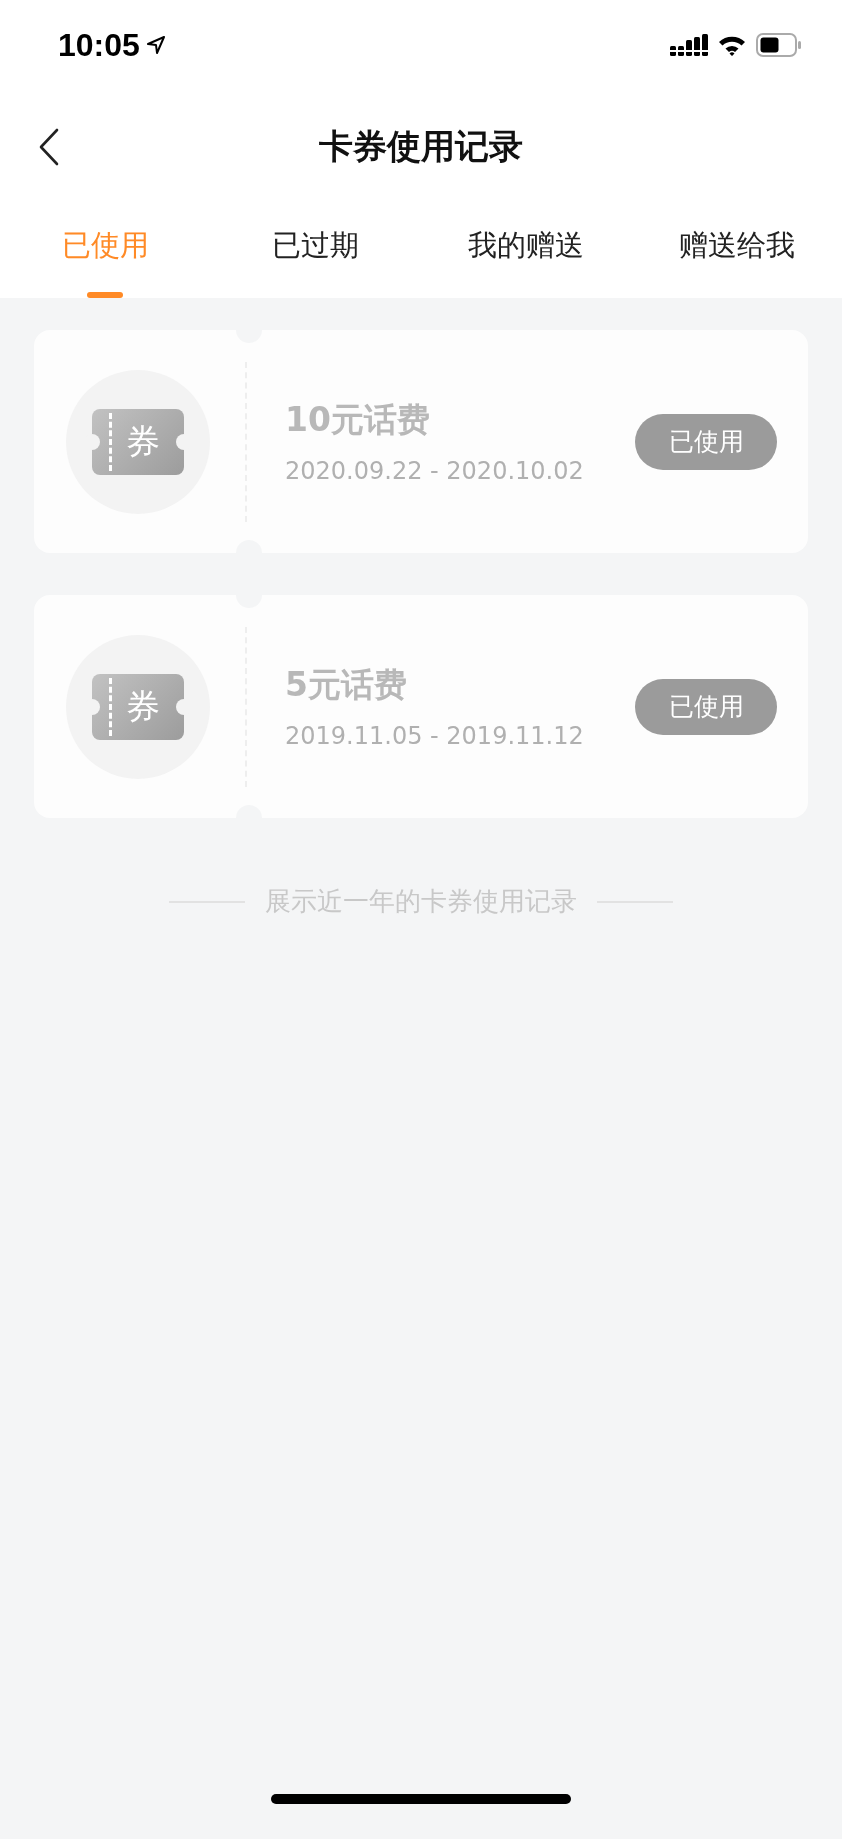 This screenshot has width=842, height=1839. What do you see at coordinates (105, 295) in the screenshot?
I see `tab-indicator` at bounding box center [105, 295].